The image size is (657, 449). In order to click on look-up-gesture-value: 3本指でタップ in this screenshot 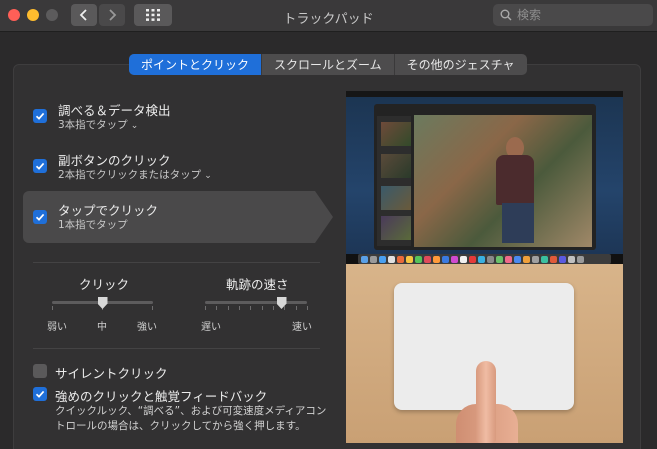, I will do `click(93, 125)`.